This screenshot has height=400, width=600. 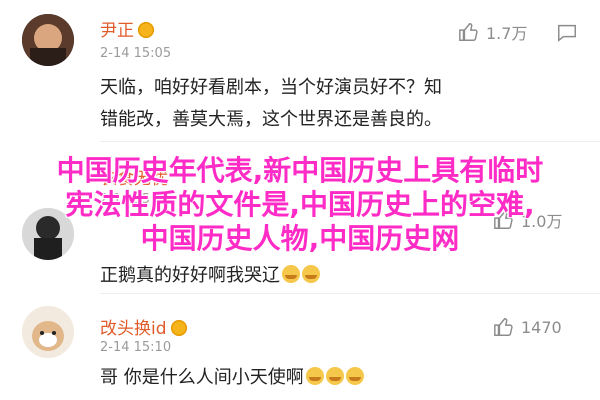 What do you see at coordinates (338, 276) in the screenshot?
I see `comment-text: 正鹅真的好好啊我哭辽` at bounding box center [338, 276].